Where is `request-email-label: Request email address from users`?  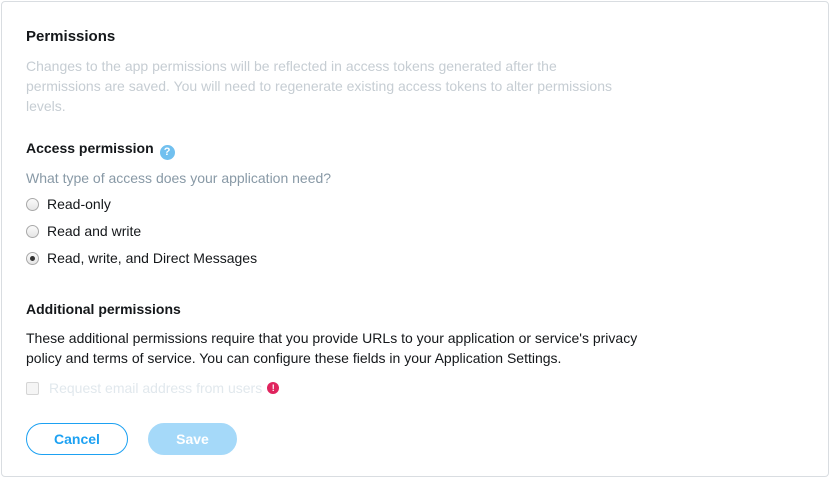
request-email-label: Request email address from users is located at coordinates (156, 388).